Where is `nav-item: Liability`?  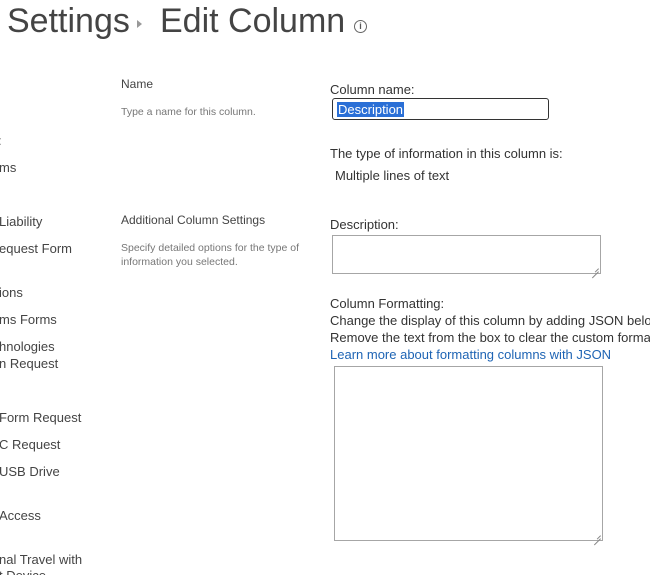 nav-item: Liability is located at coordinates (21, 221).